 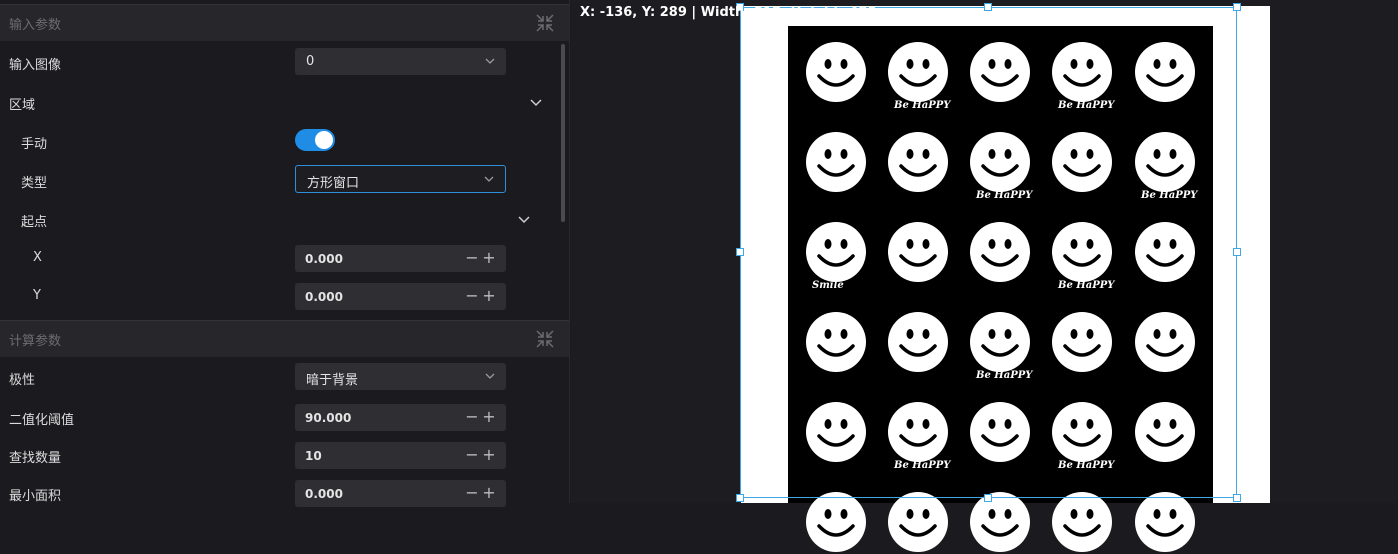 I want to click on input-params-title: 输入参数, so click(x=35, y=25).